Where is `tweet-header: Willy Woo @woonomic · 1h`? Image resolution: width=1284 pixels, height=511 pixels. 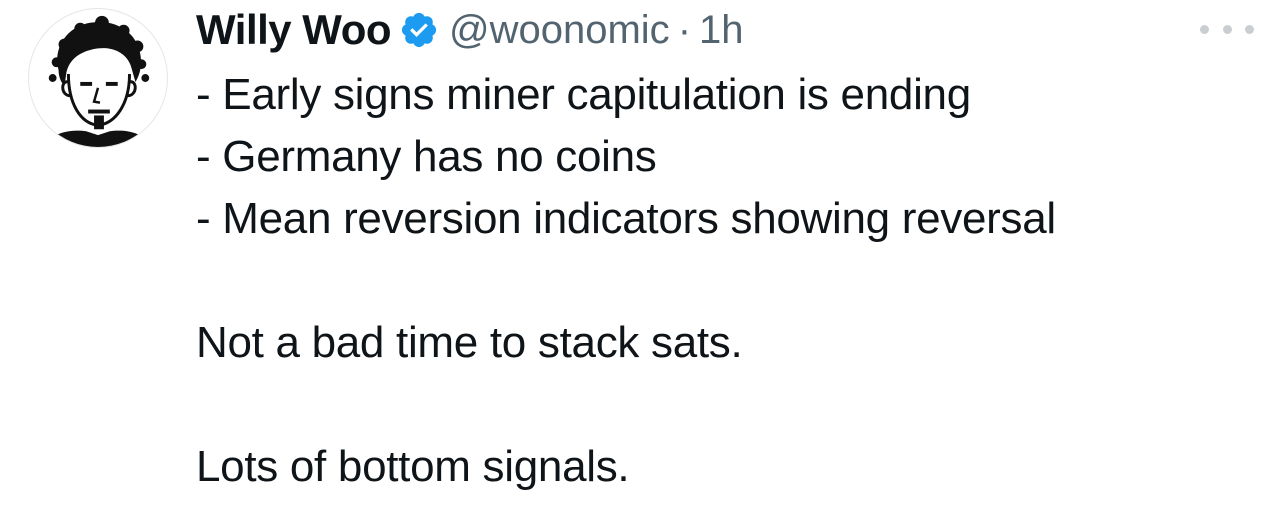
tweet-header: Willy Woo @woonomic · 1h is located at coordinates (470, 30).